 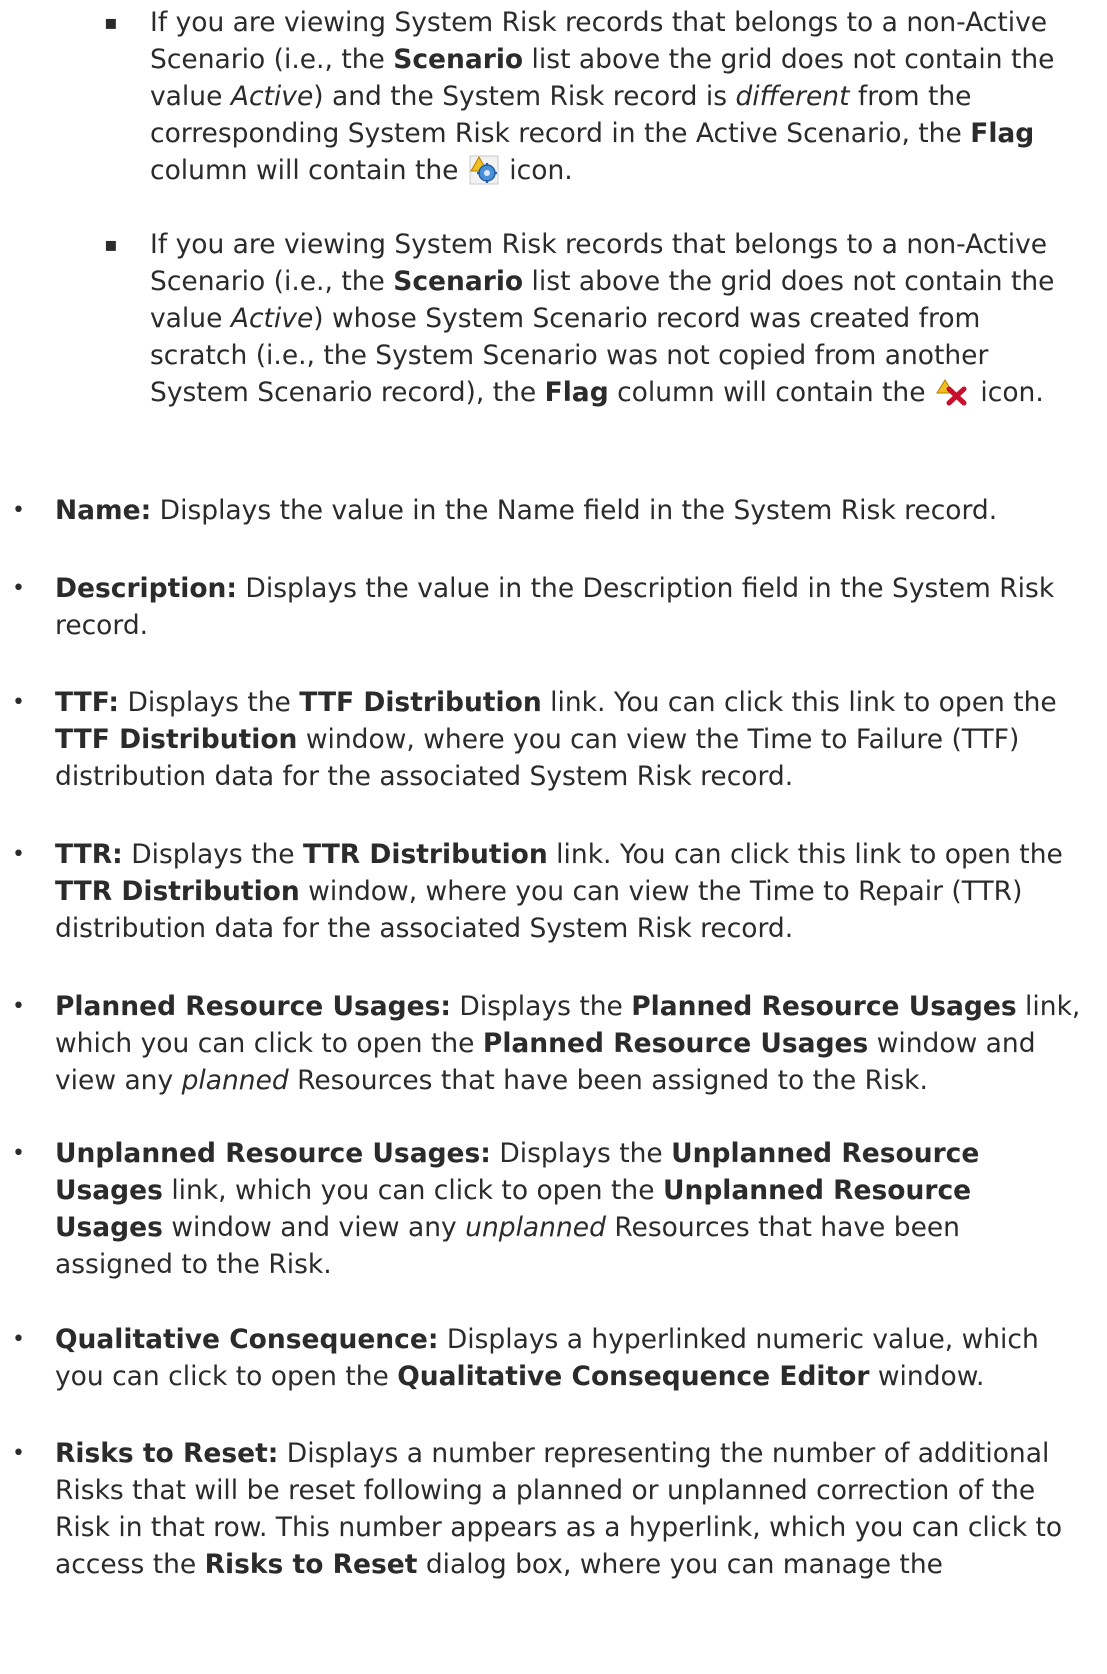 I want to click on gear-warning-icon, so click(x=484, y=175).